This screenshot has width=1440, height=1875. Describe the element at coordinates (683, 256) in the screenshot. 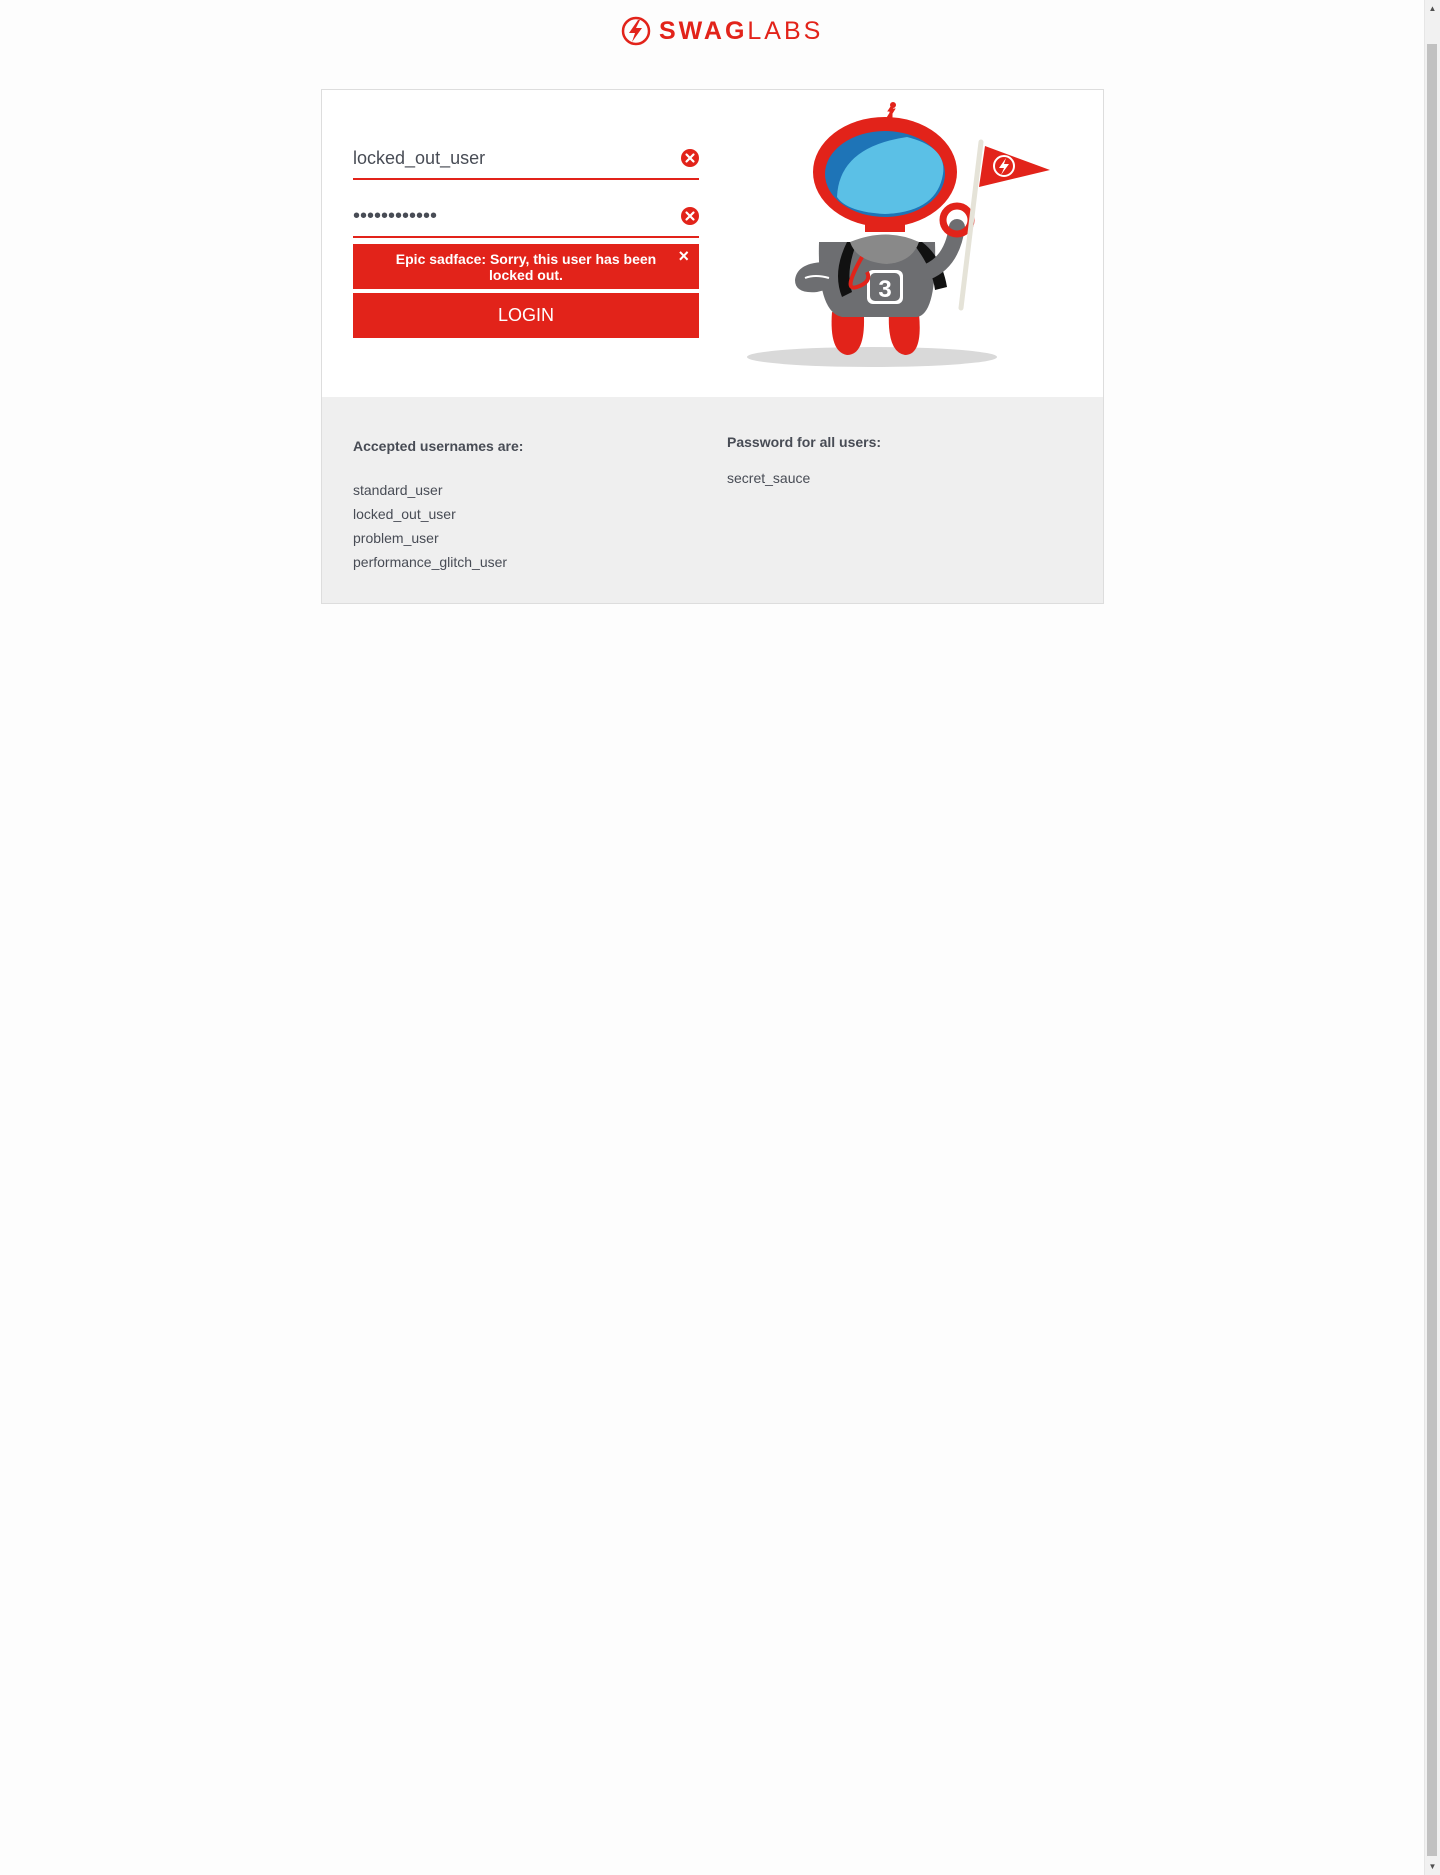

I see `error-close-icon: ×` at that location.